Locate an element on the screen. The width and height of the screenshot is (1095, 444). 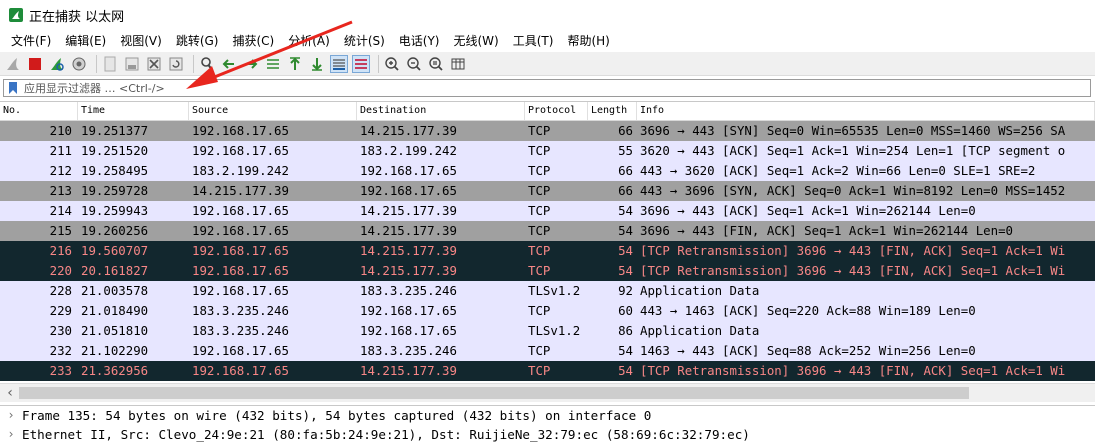
cell-time: 19.259728 is located at coordinates (115, 190).